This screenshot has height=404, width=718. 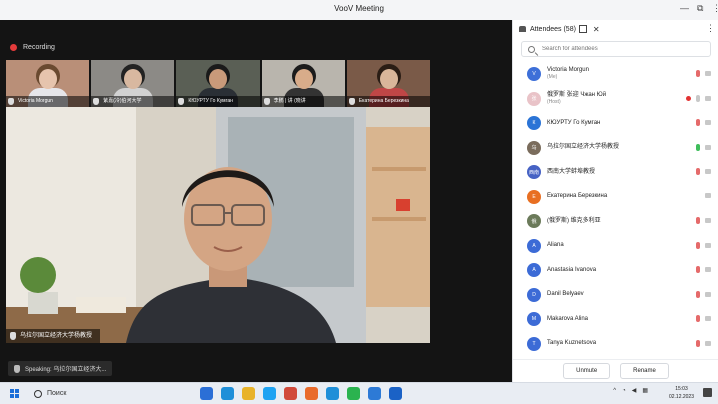 I want to click on restore-button: ⧉, so click(x=700, y=8).